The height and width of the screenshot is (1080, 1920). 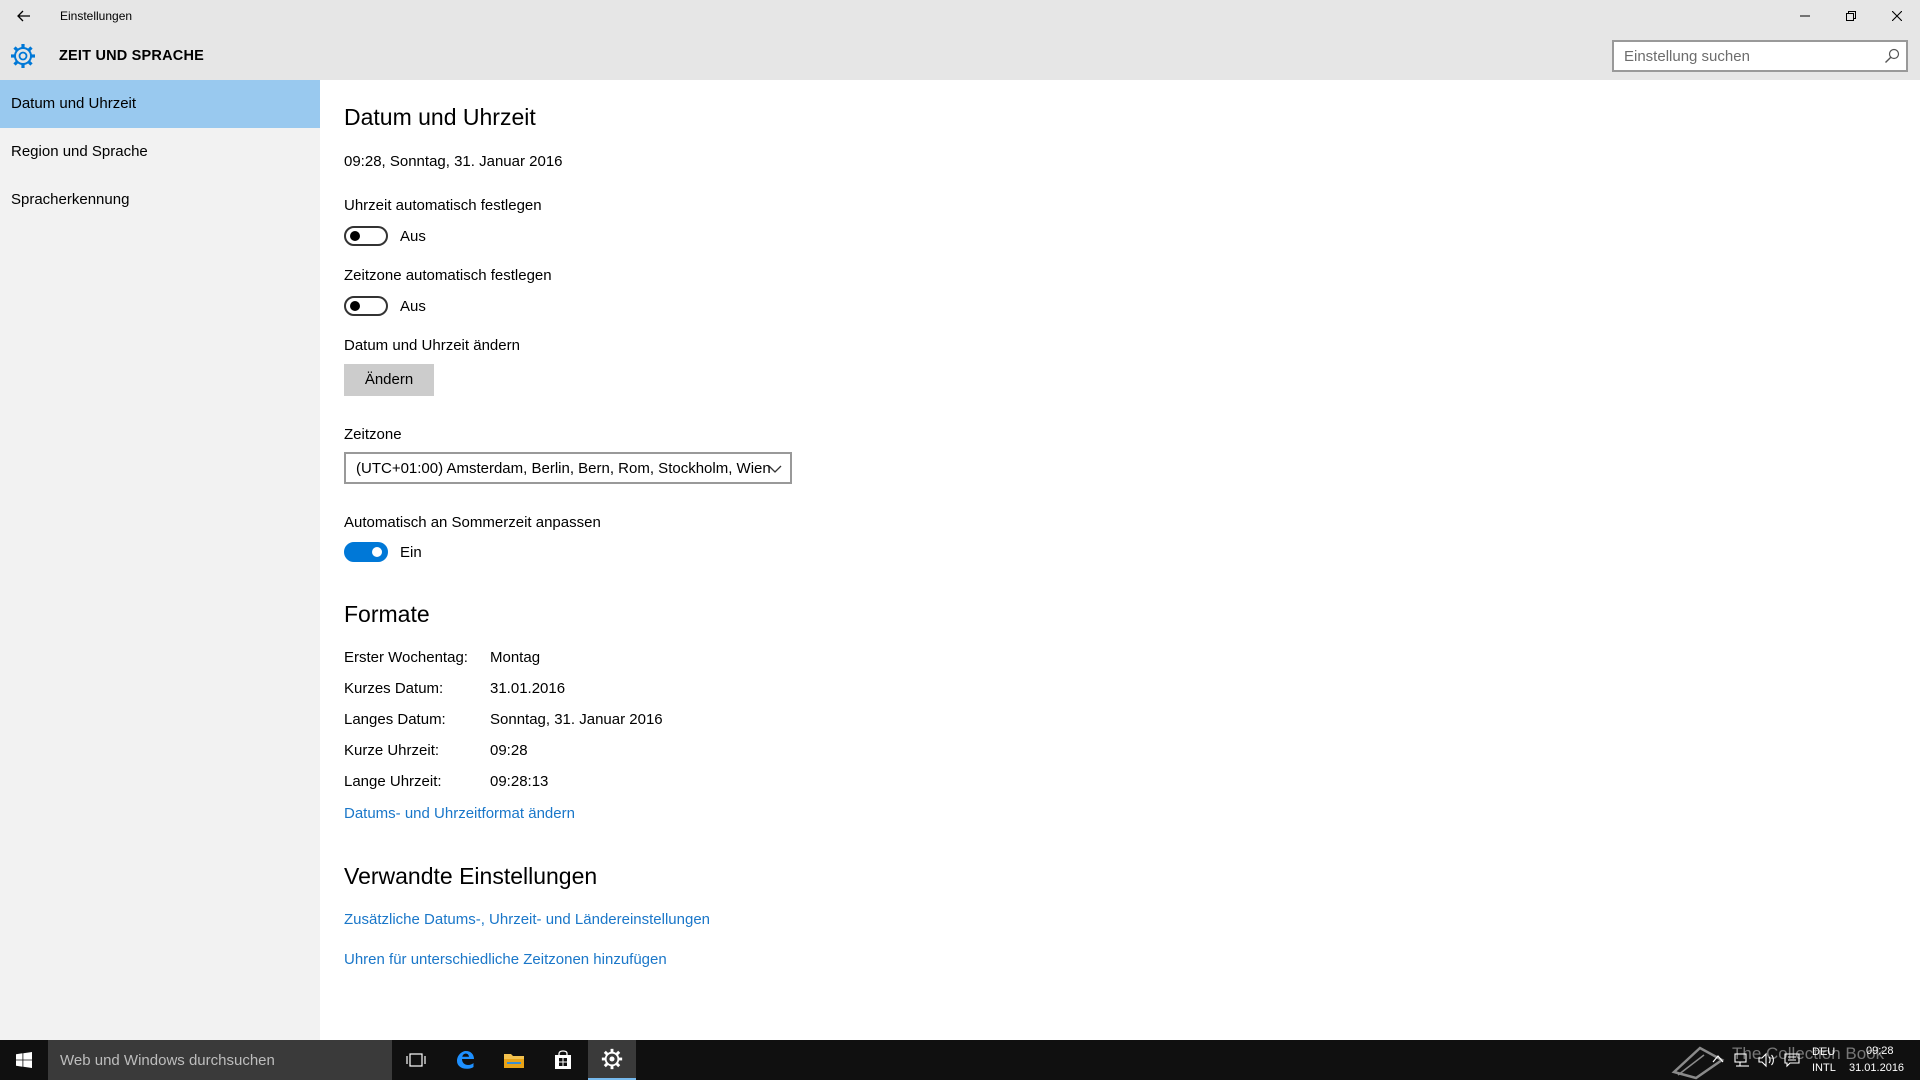 I want to click on settings-app-button, so click(x=612, y=1060).